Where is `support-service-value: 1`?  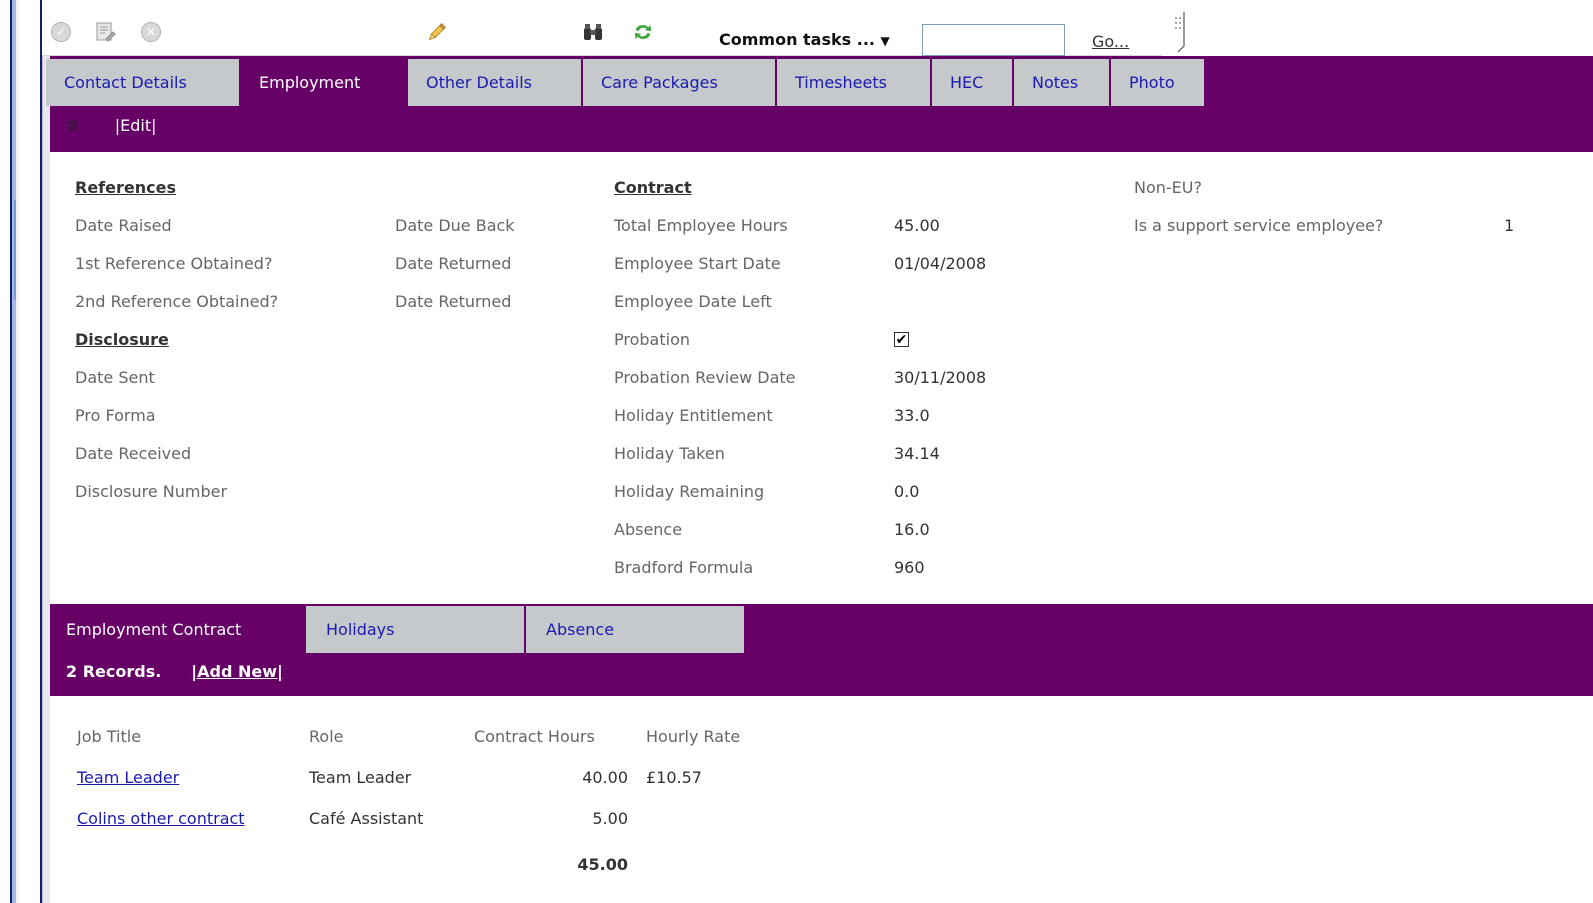 support-service-value: 1 is located at coordinates (1509, 225).